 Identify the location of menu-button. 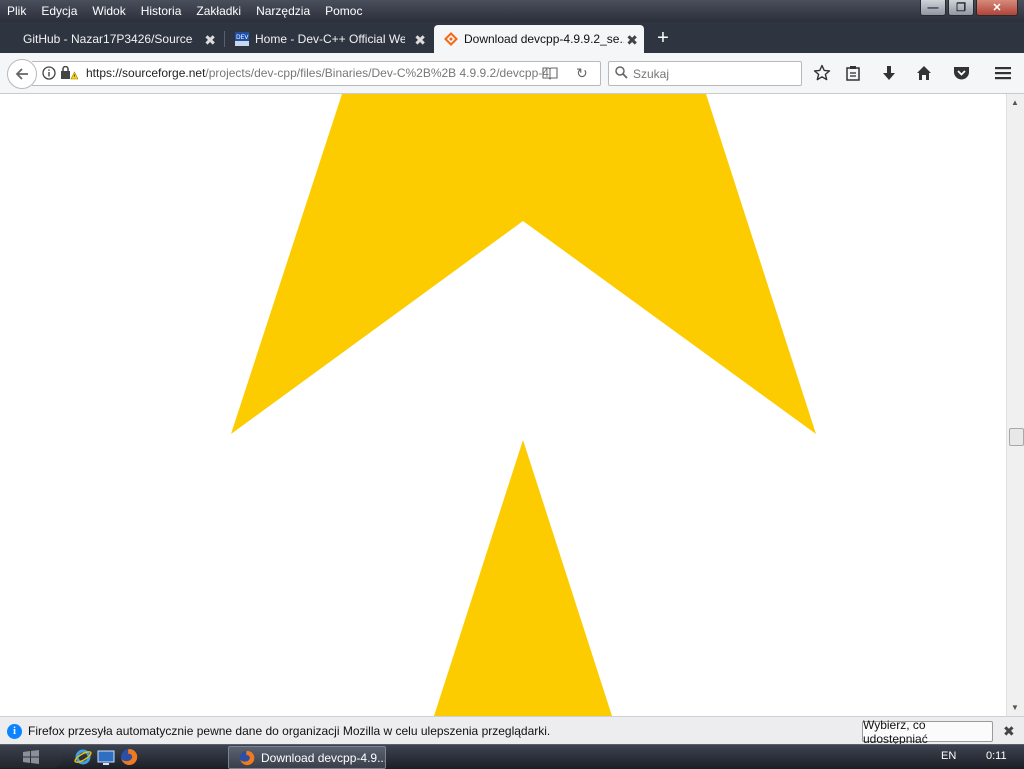
(1003, 73).